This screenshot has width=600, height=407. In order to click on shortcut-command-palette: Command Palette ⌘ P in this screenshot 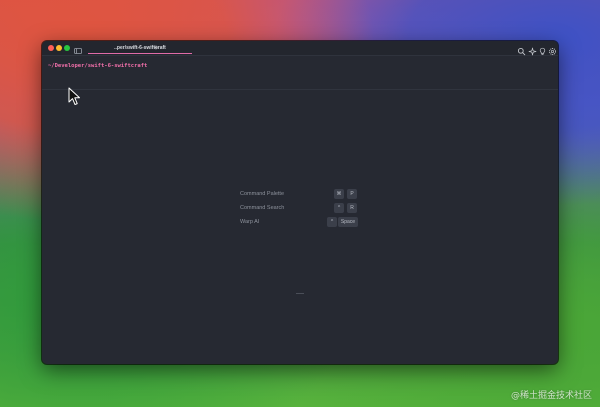, I will do `click(310, 194)`.